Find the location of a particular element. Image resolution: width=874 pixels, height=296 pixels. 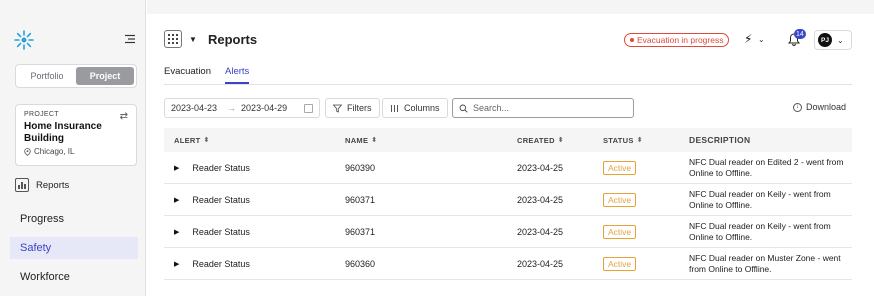

column-header-label: ALERT is located at coordinates (187, 140).